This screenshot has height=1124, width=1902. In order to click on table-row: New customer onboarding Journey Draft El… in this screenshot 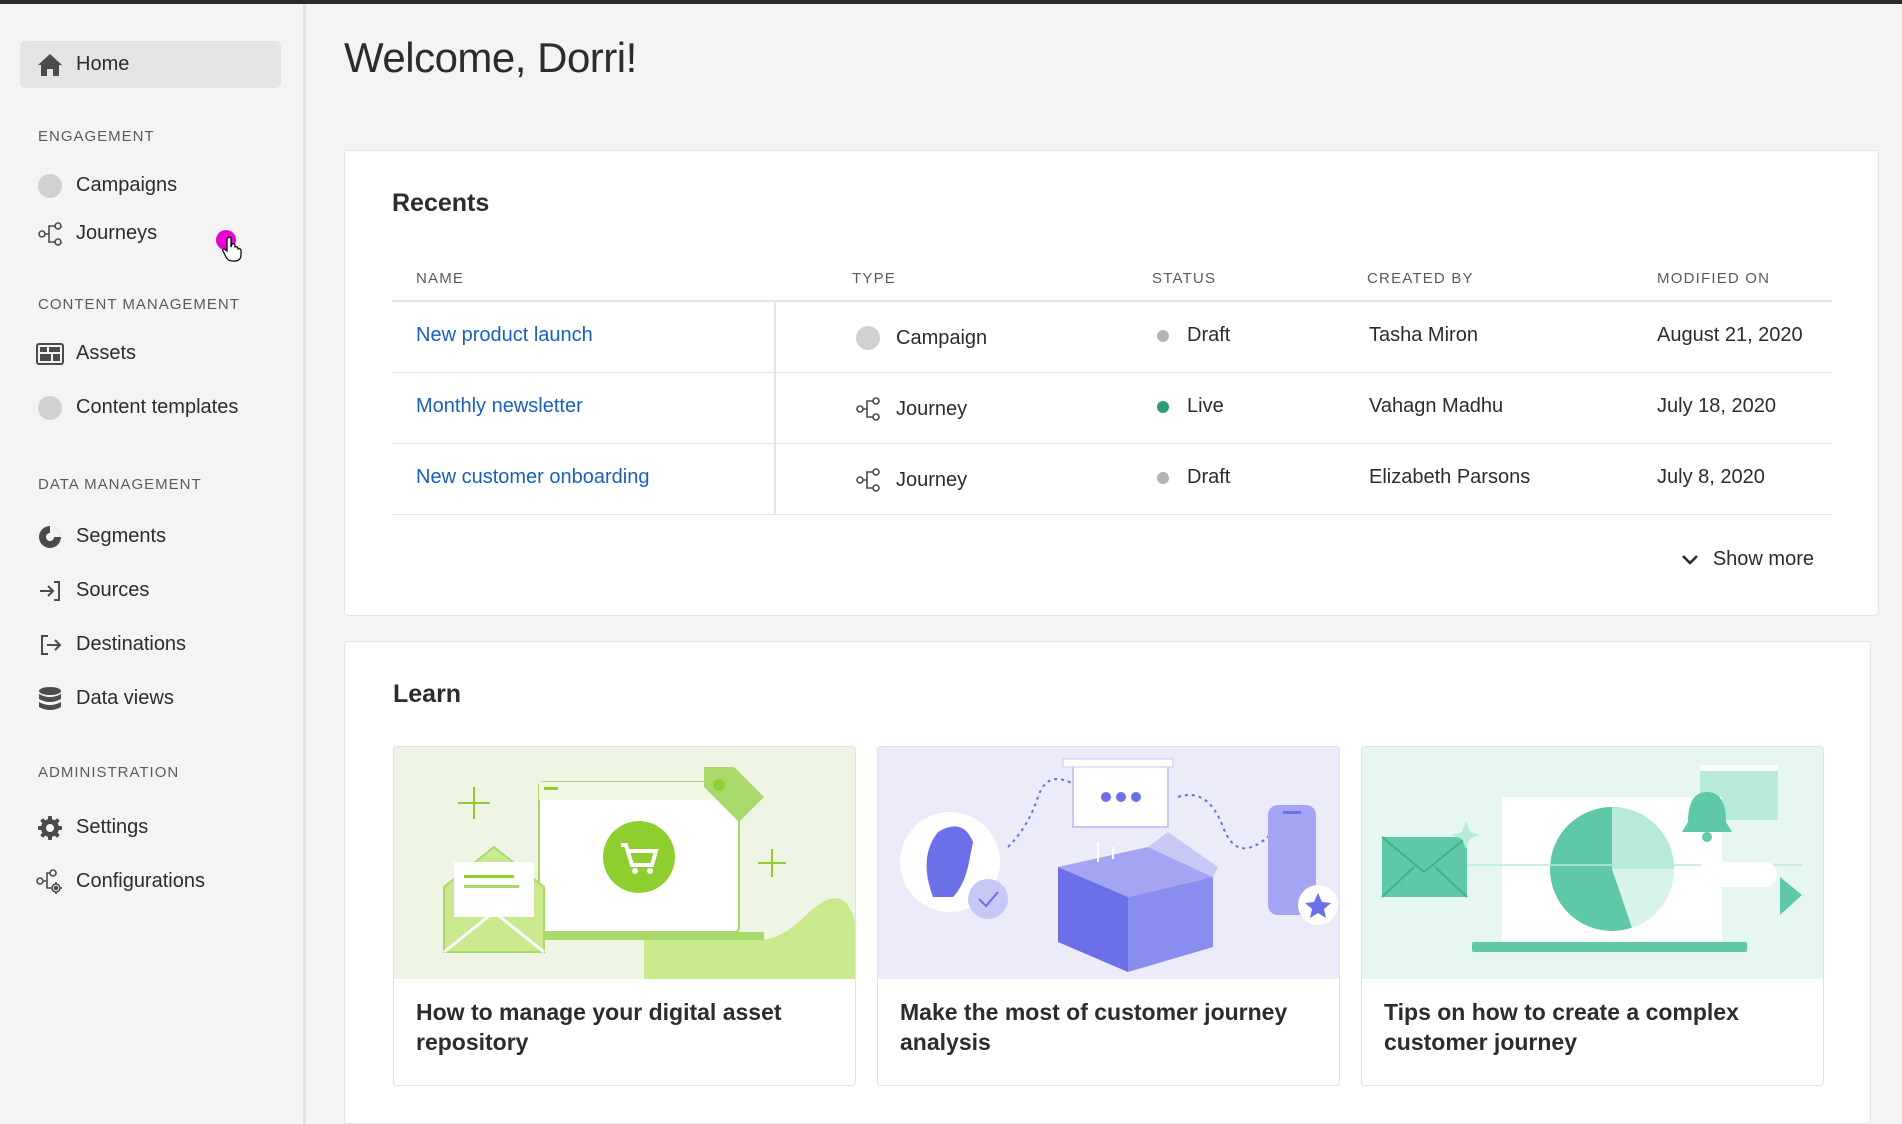, I will do `click(1112, 479)`.